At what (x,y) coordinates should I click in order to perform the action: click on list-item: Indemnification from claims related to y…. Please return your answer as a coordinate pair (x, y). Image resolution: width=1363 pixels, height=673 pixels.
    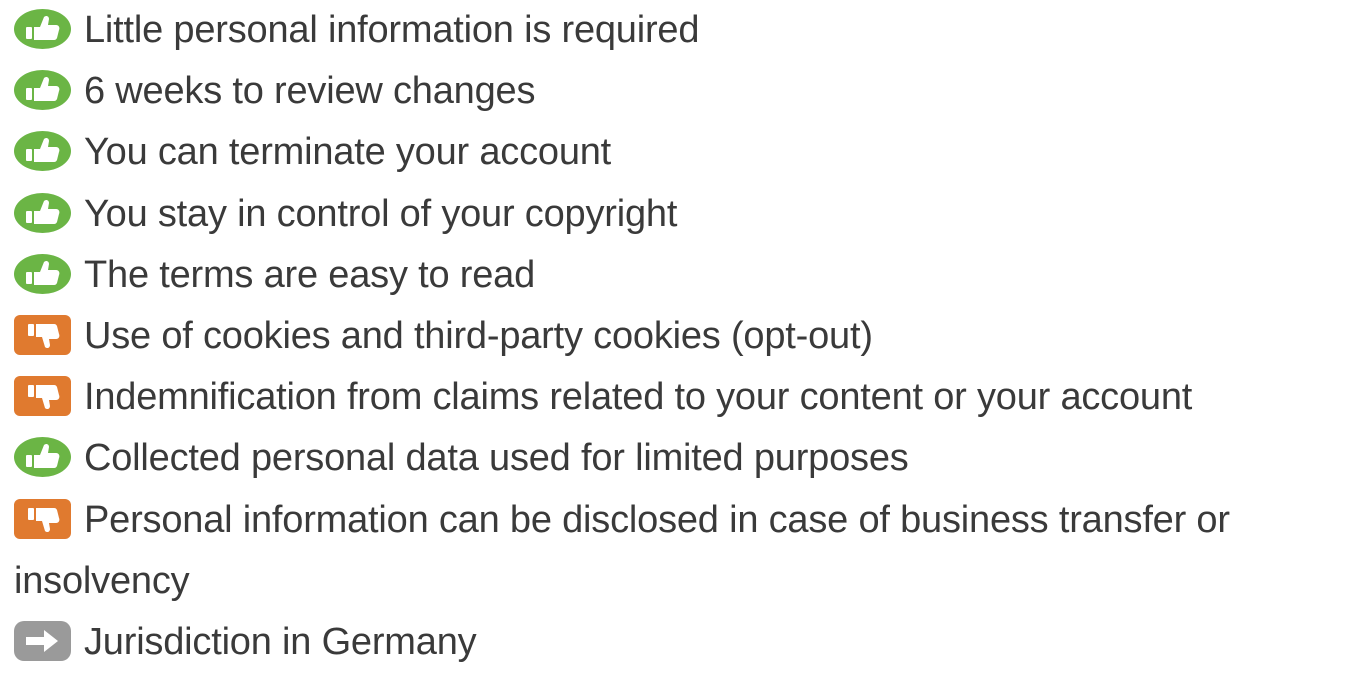
    Looking at the image, I should click on (688, 397).